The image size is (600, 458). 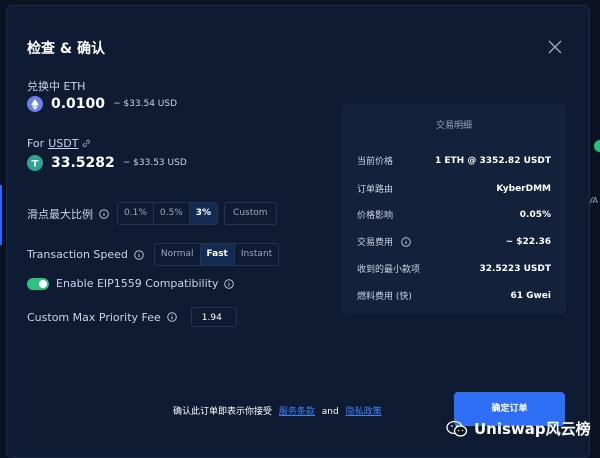 I want to click on priority-fee-input: 1.94, so click(x=213, y=317).